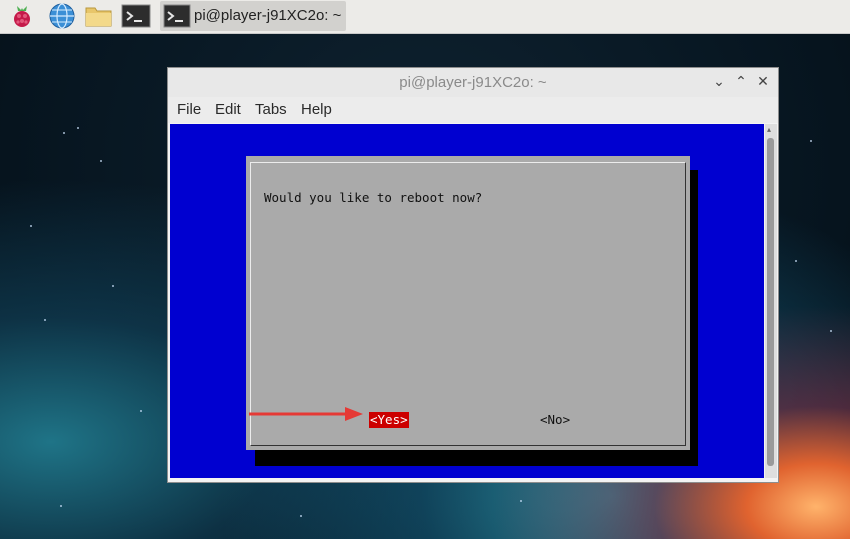 The image size is (850, 539). Describe the element at coordinates (425, 17) in the screenshot. I see `taskbar: pi@player-j91XC2o: ~` at that location.